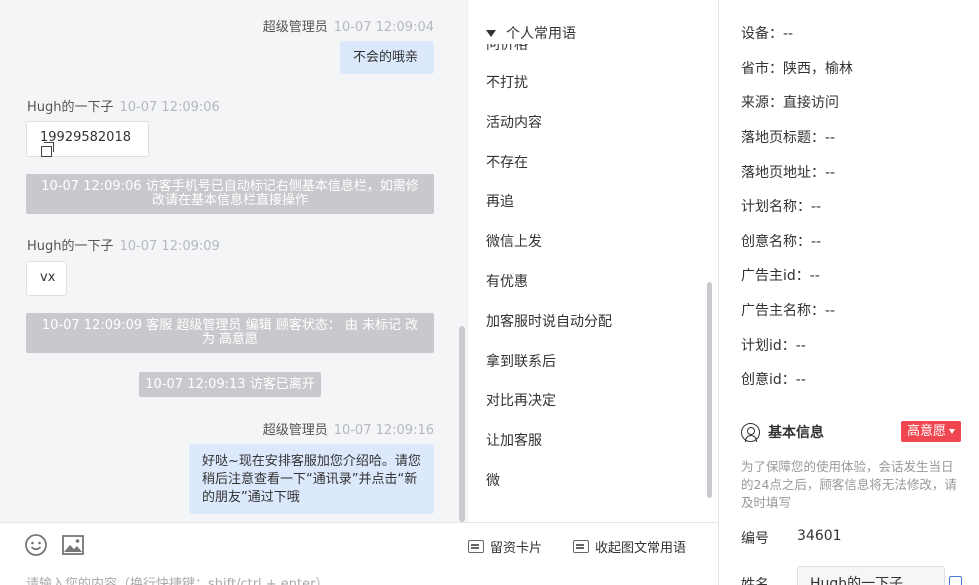 This screenshot has width=979, height=585. I want to click on info-row-advertiser-id: 广告主id：--, so click(780, 275).